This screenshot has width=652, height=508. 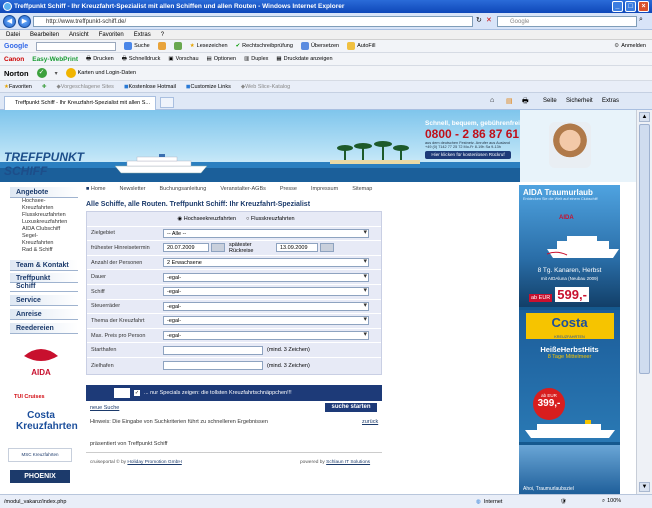 I want to click on nav-segel-2: Kreuzfahrten, so click(x=44, y=243).